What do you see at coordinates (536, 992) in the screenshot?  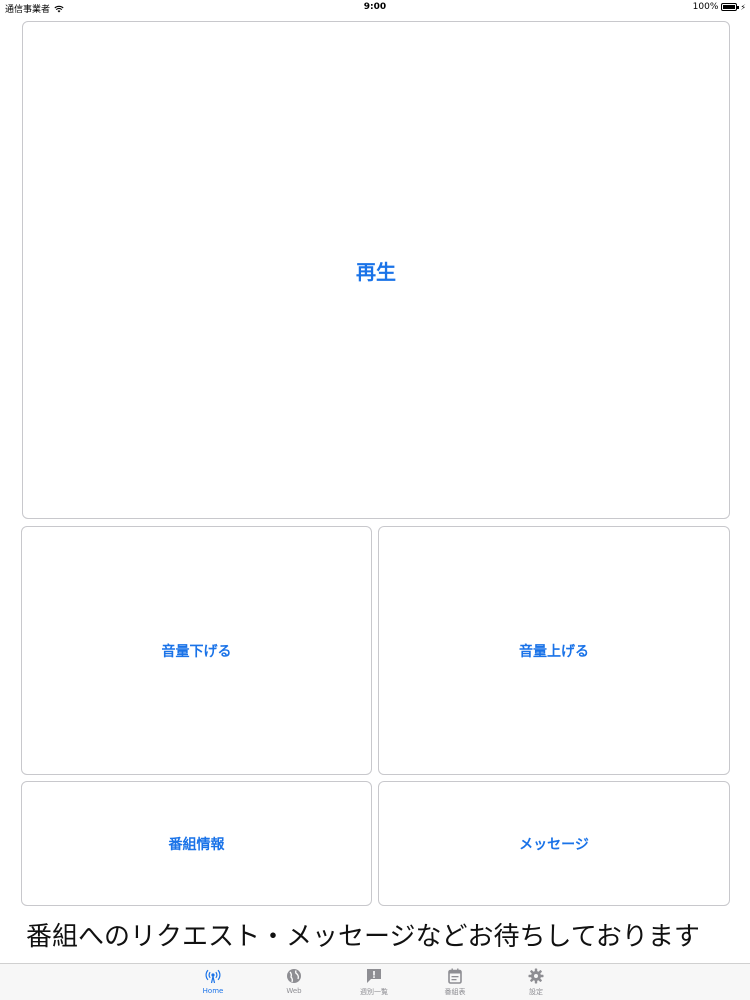 I see `tab-settings-label: 設定` at bounding box center [536, 992].